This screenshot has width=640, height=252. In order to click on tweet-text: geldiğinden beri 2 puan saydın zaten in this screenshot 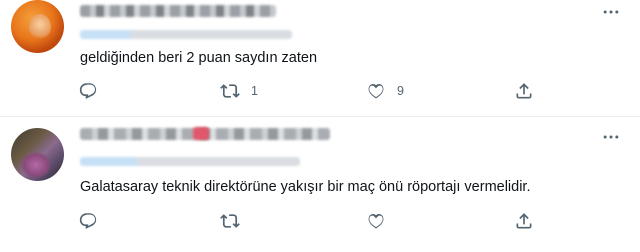, I will do `click(199, 58)`.